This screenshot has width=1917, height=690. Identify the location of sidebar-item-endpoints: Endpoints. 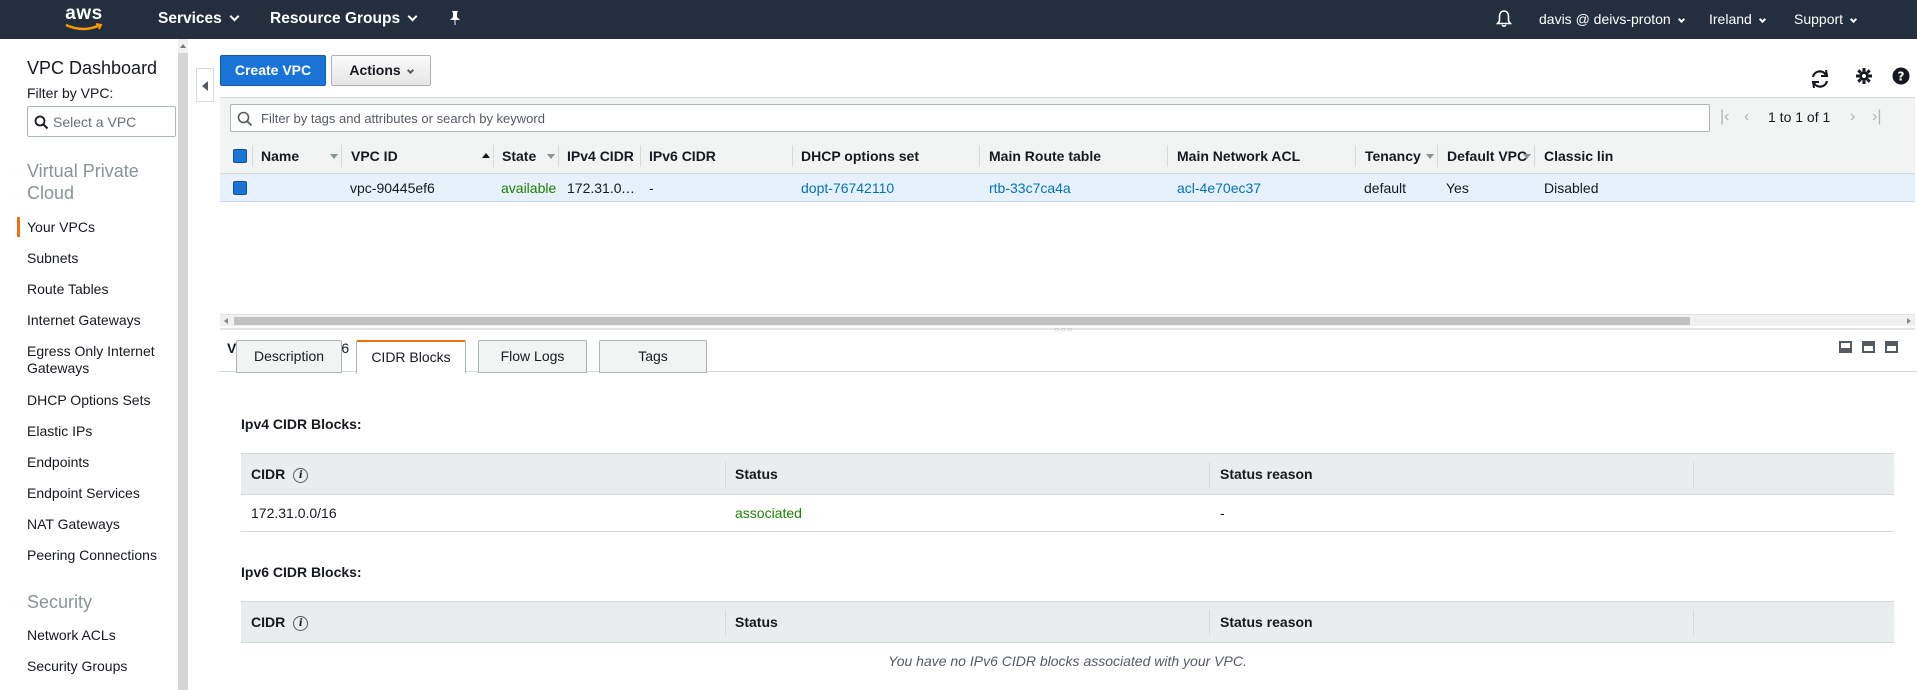
(97, 462).